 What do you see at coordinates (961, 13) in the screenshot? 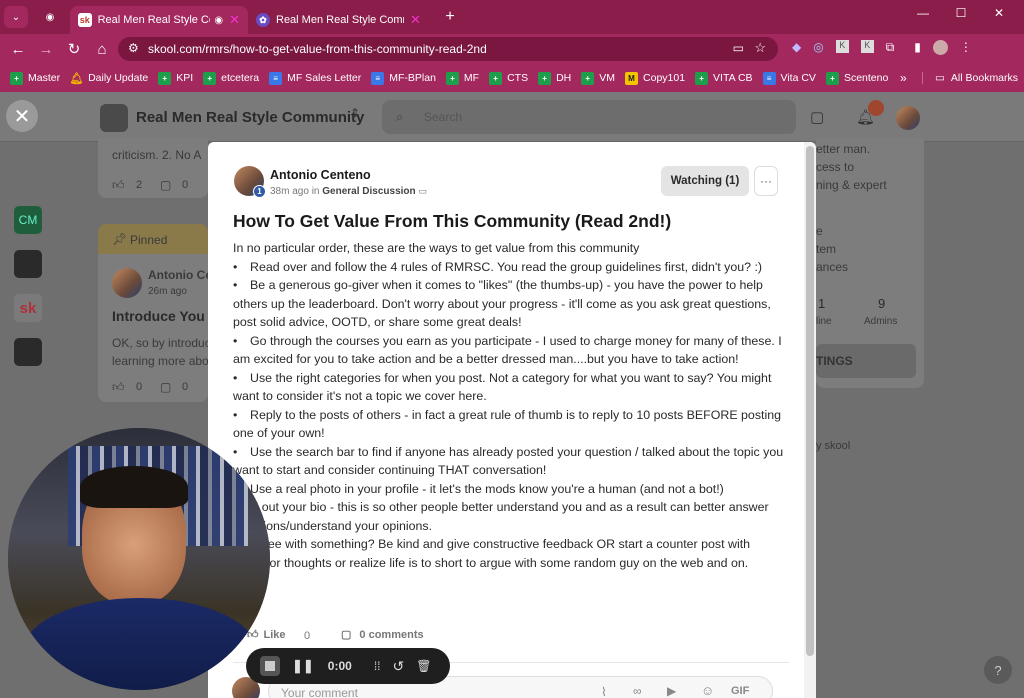
I see `maximize-icon: ☐` at bounding box center [961, 13].